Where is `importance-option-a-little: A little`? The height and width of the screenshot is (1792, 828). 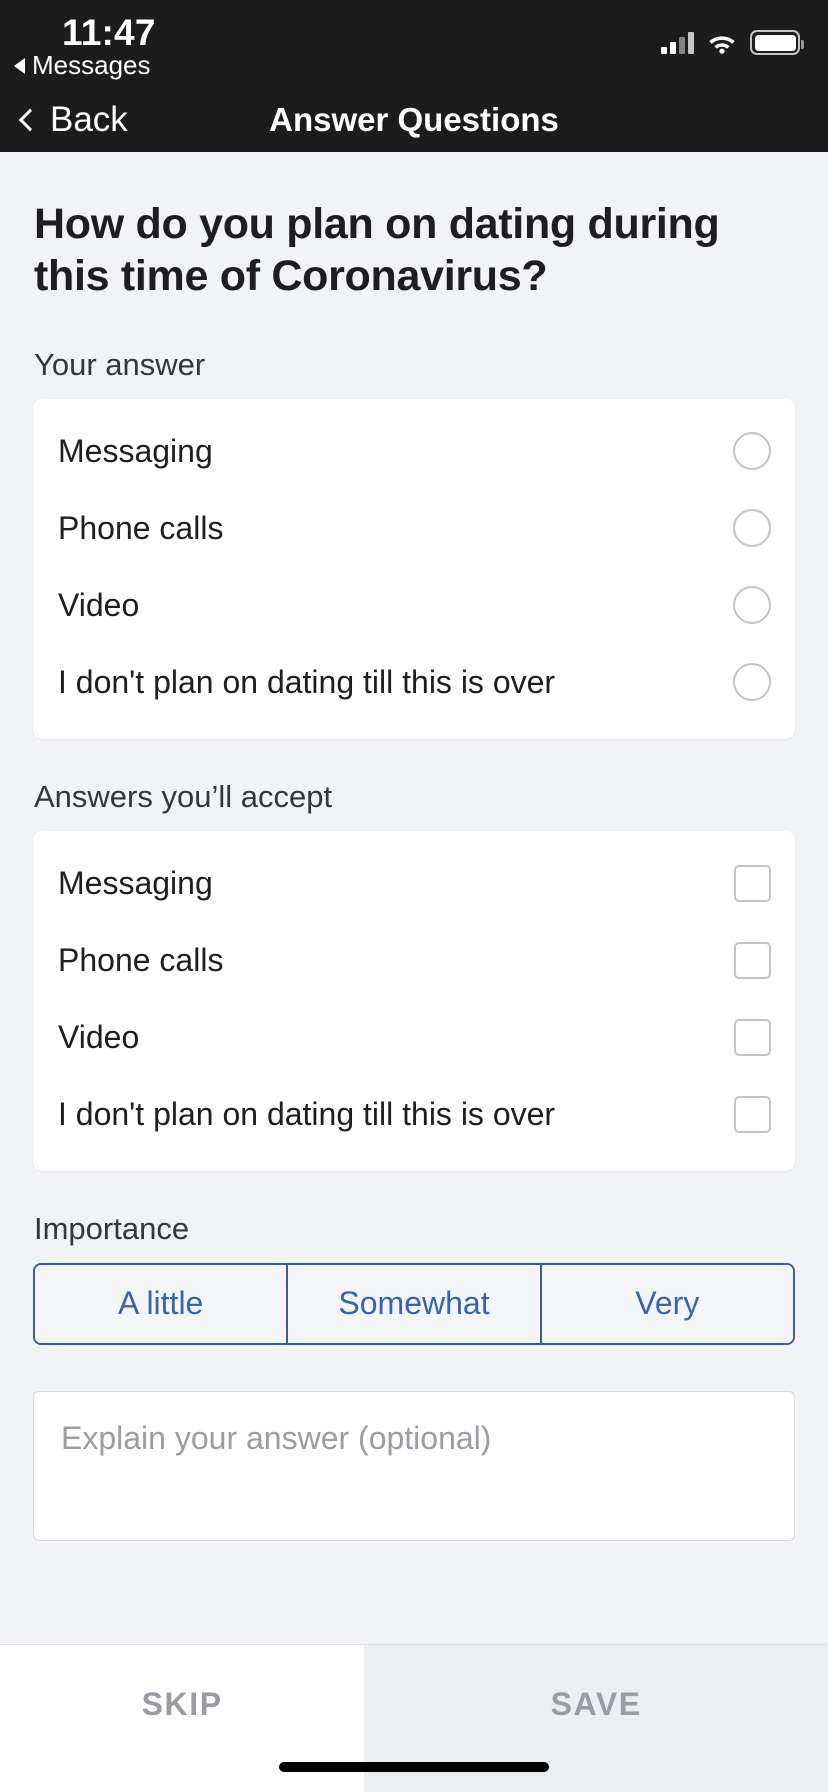
importance-option-a-little: A little is located at coordinates (162, 1303).